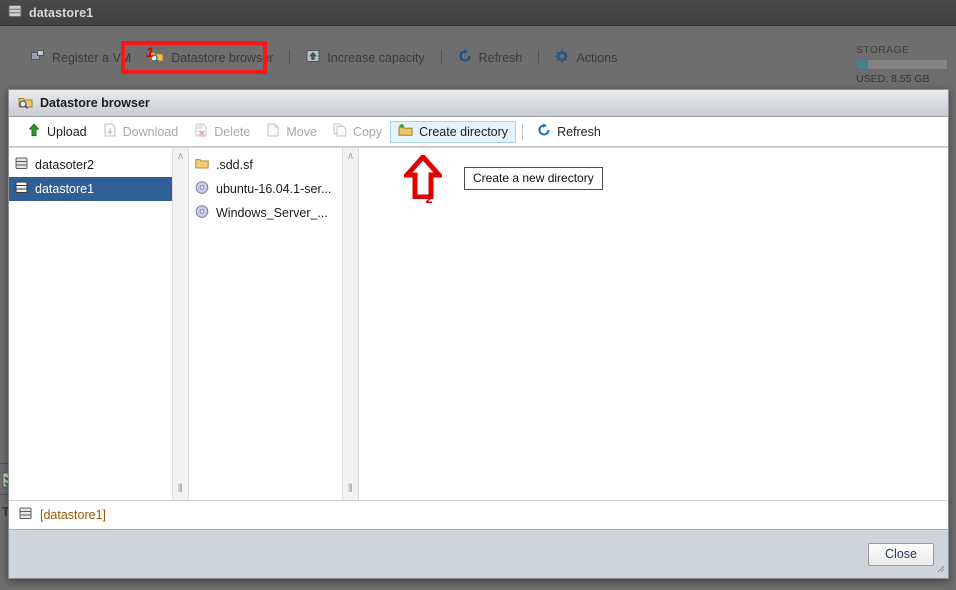 Image resolution: width=956 pixels, height=590 pixels. What do you see at coordinates (67, 131) in the screenshot?
I see `upload-label: Upload` at bounding box center [67, 131].